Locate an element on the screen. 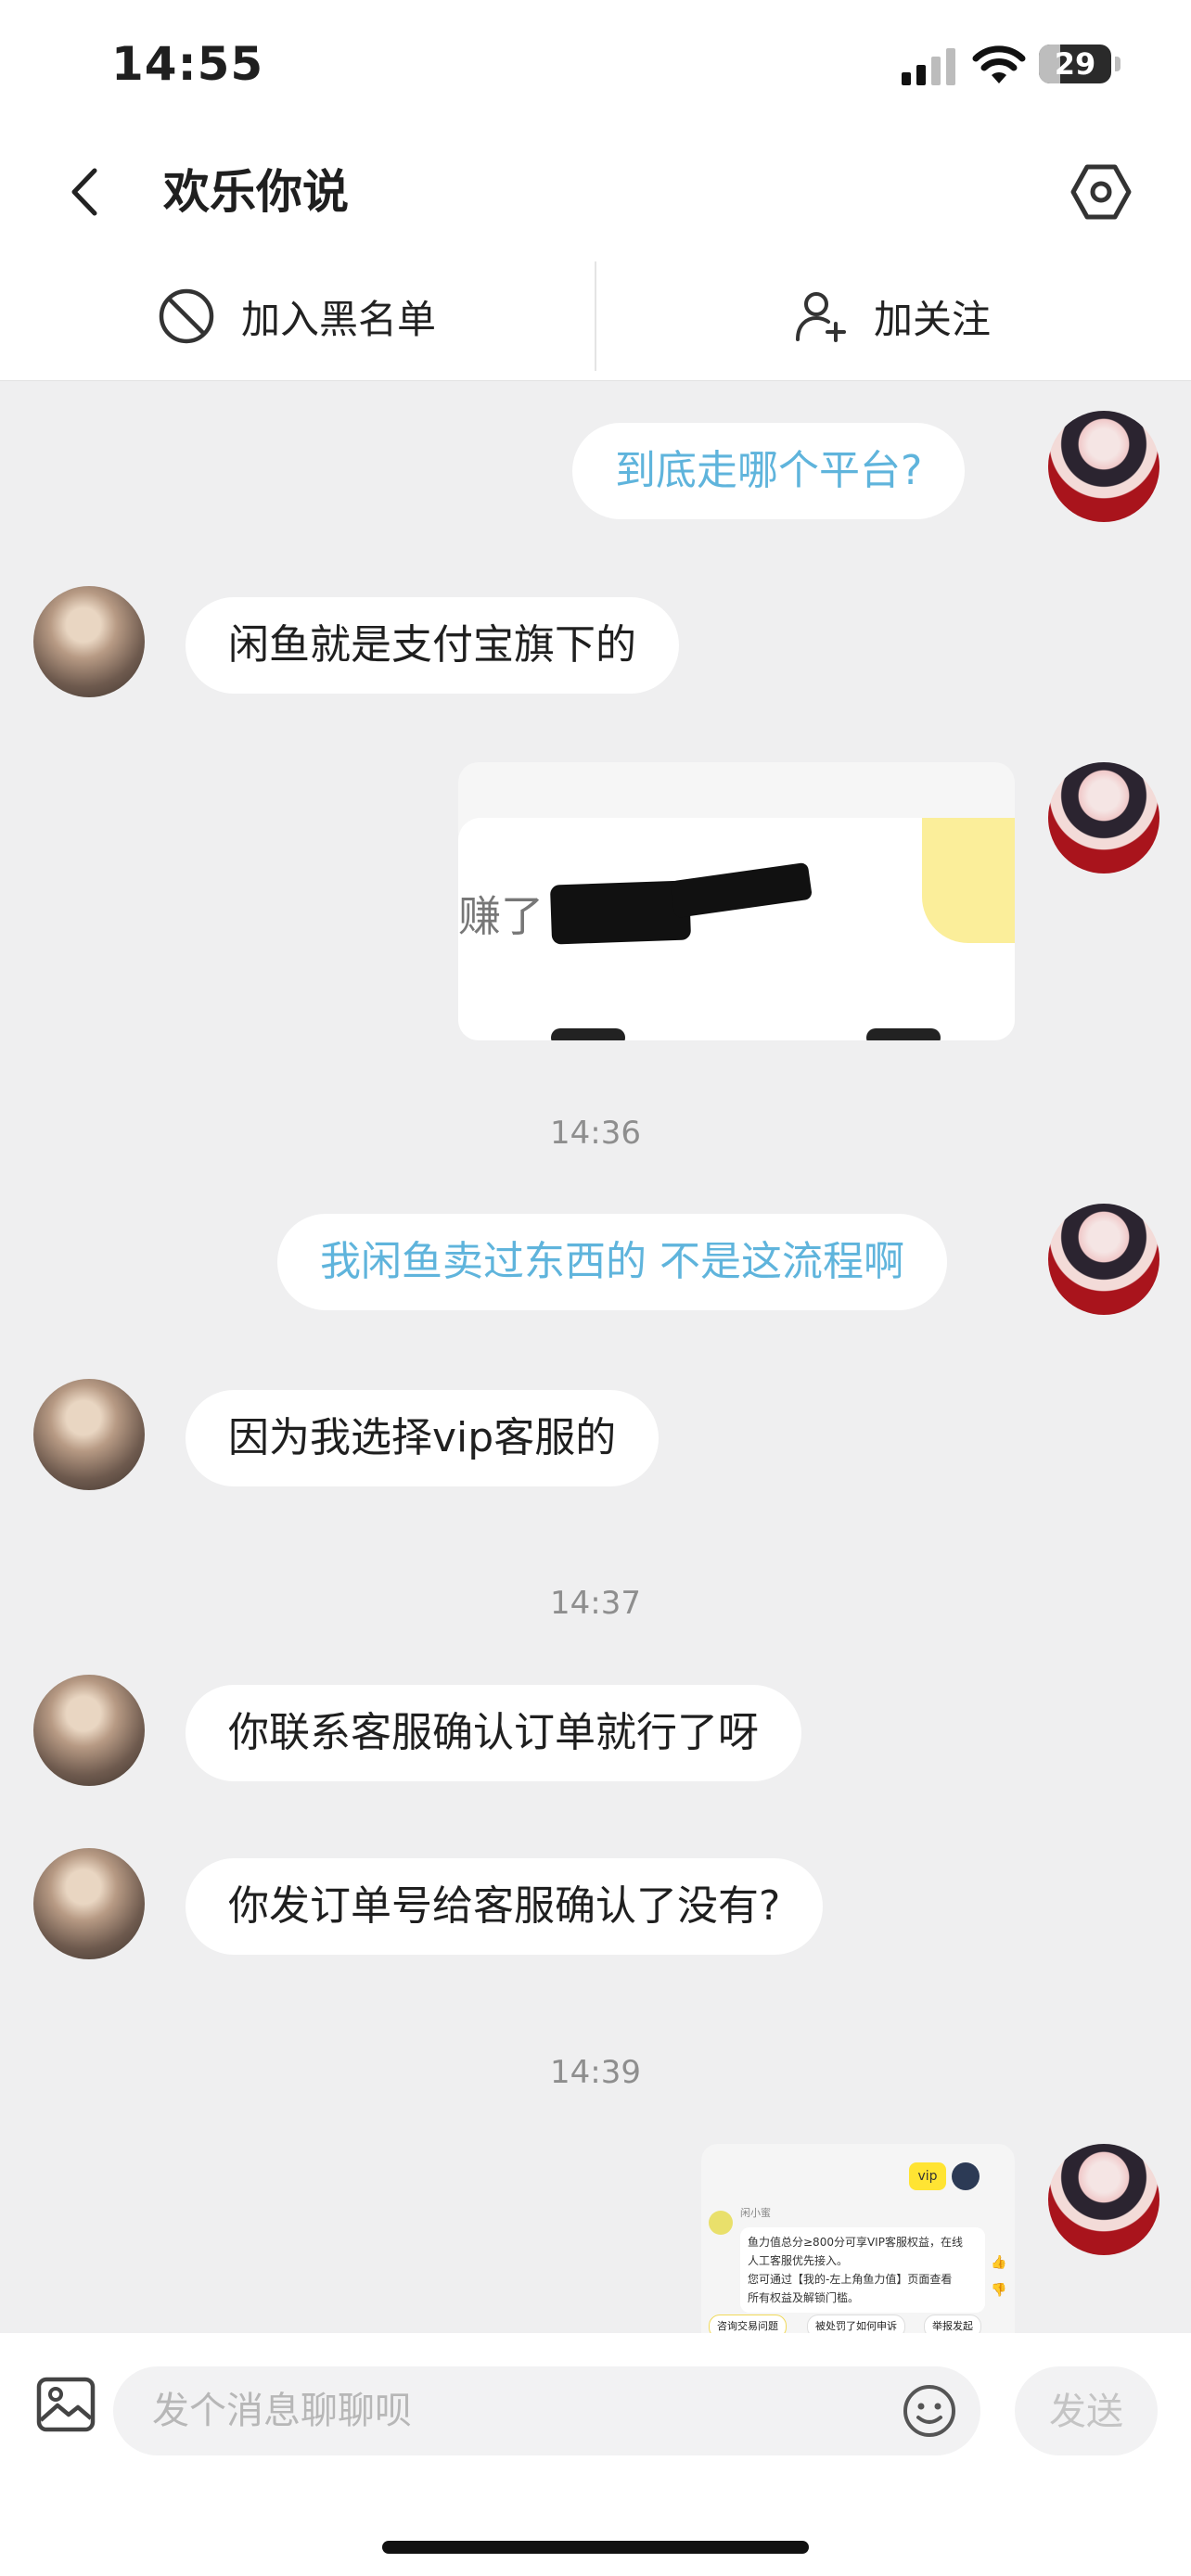 The image size is (1191, 2576). blacklist-label: 加入黑名单 is located at coordinates (339, 319).